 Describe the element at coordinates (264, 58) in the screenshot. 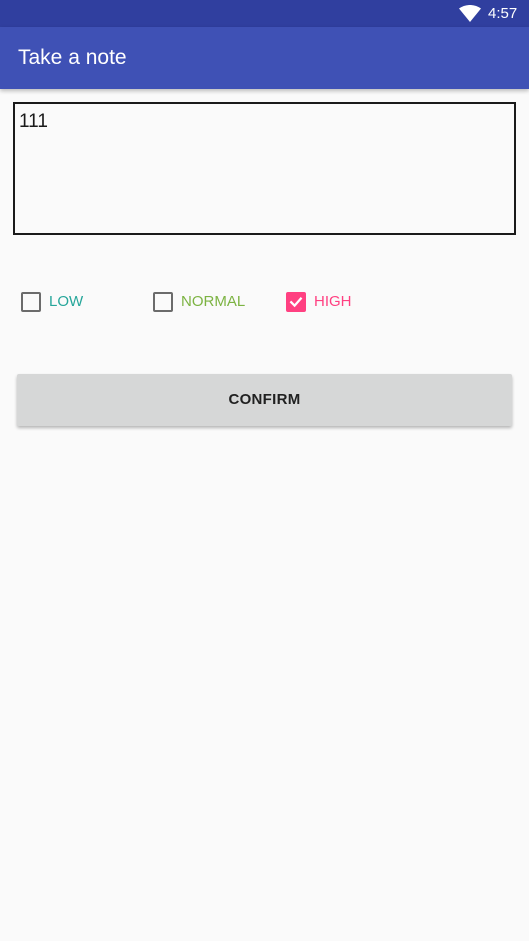

I see `app-bar: Take a note` at that location.